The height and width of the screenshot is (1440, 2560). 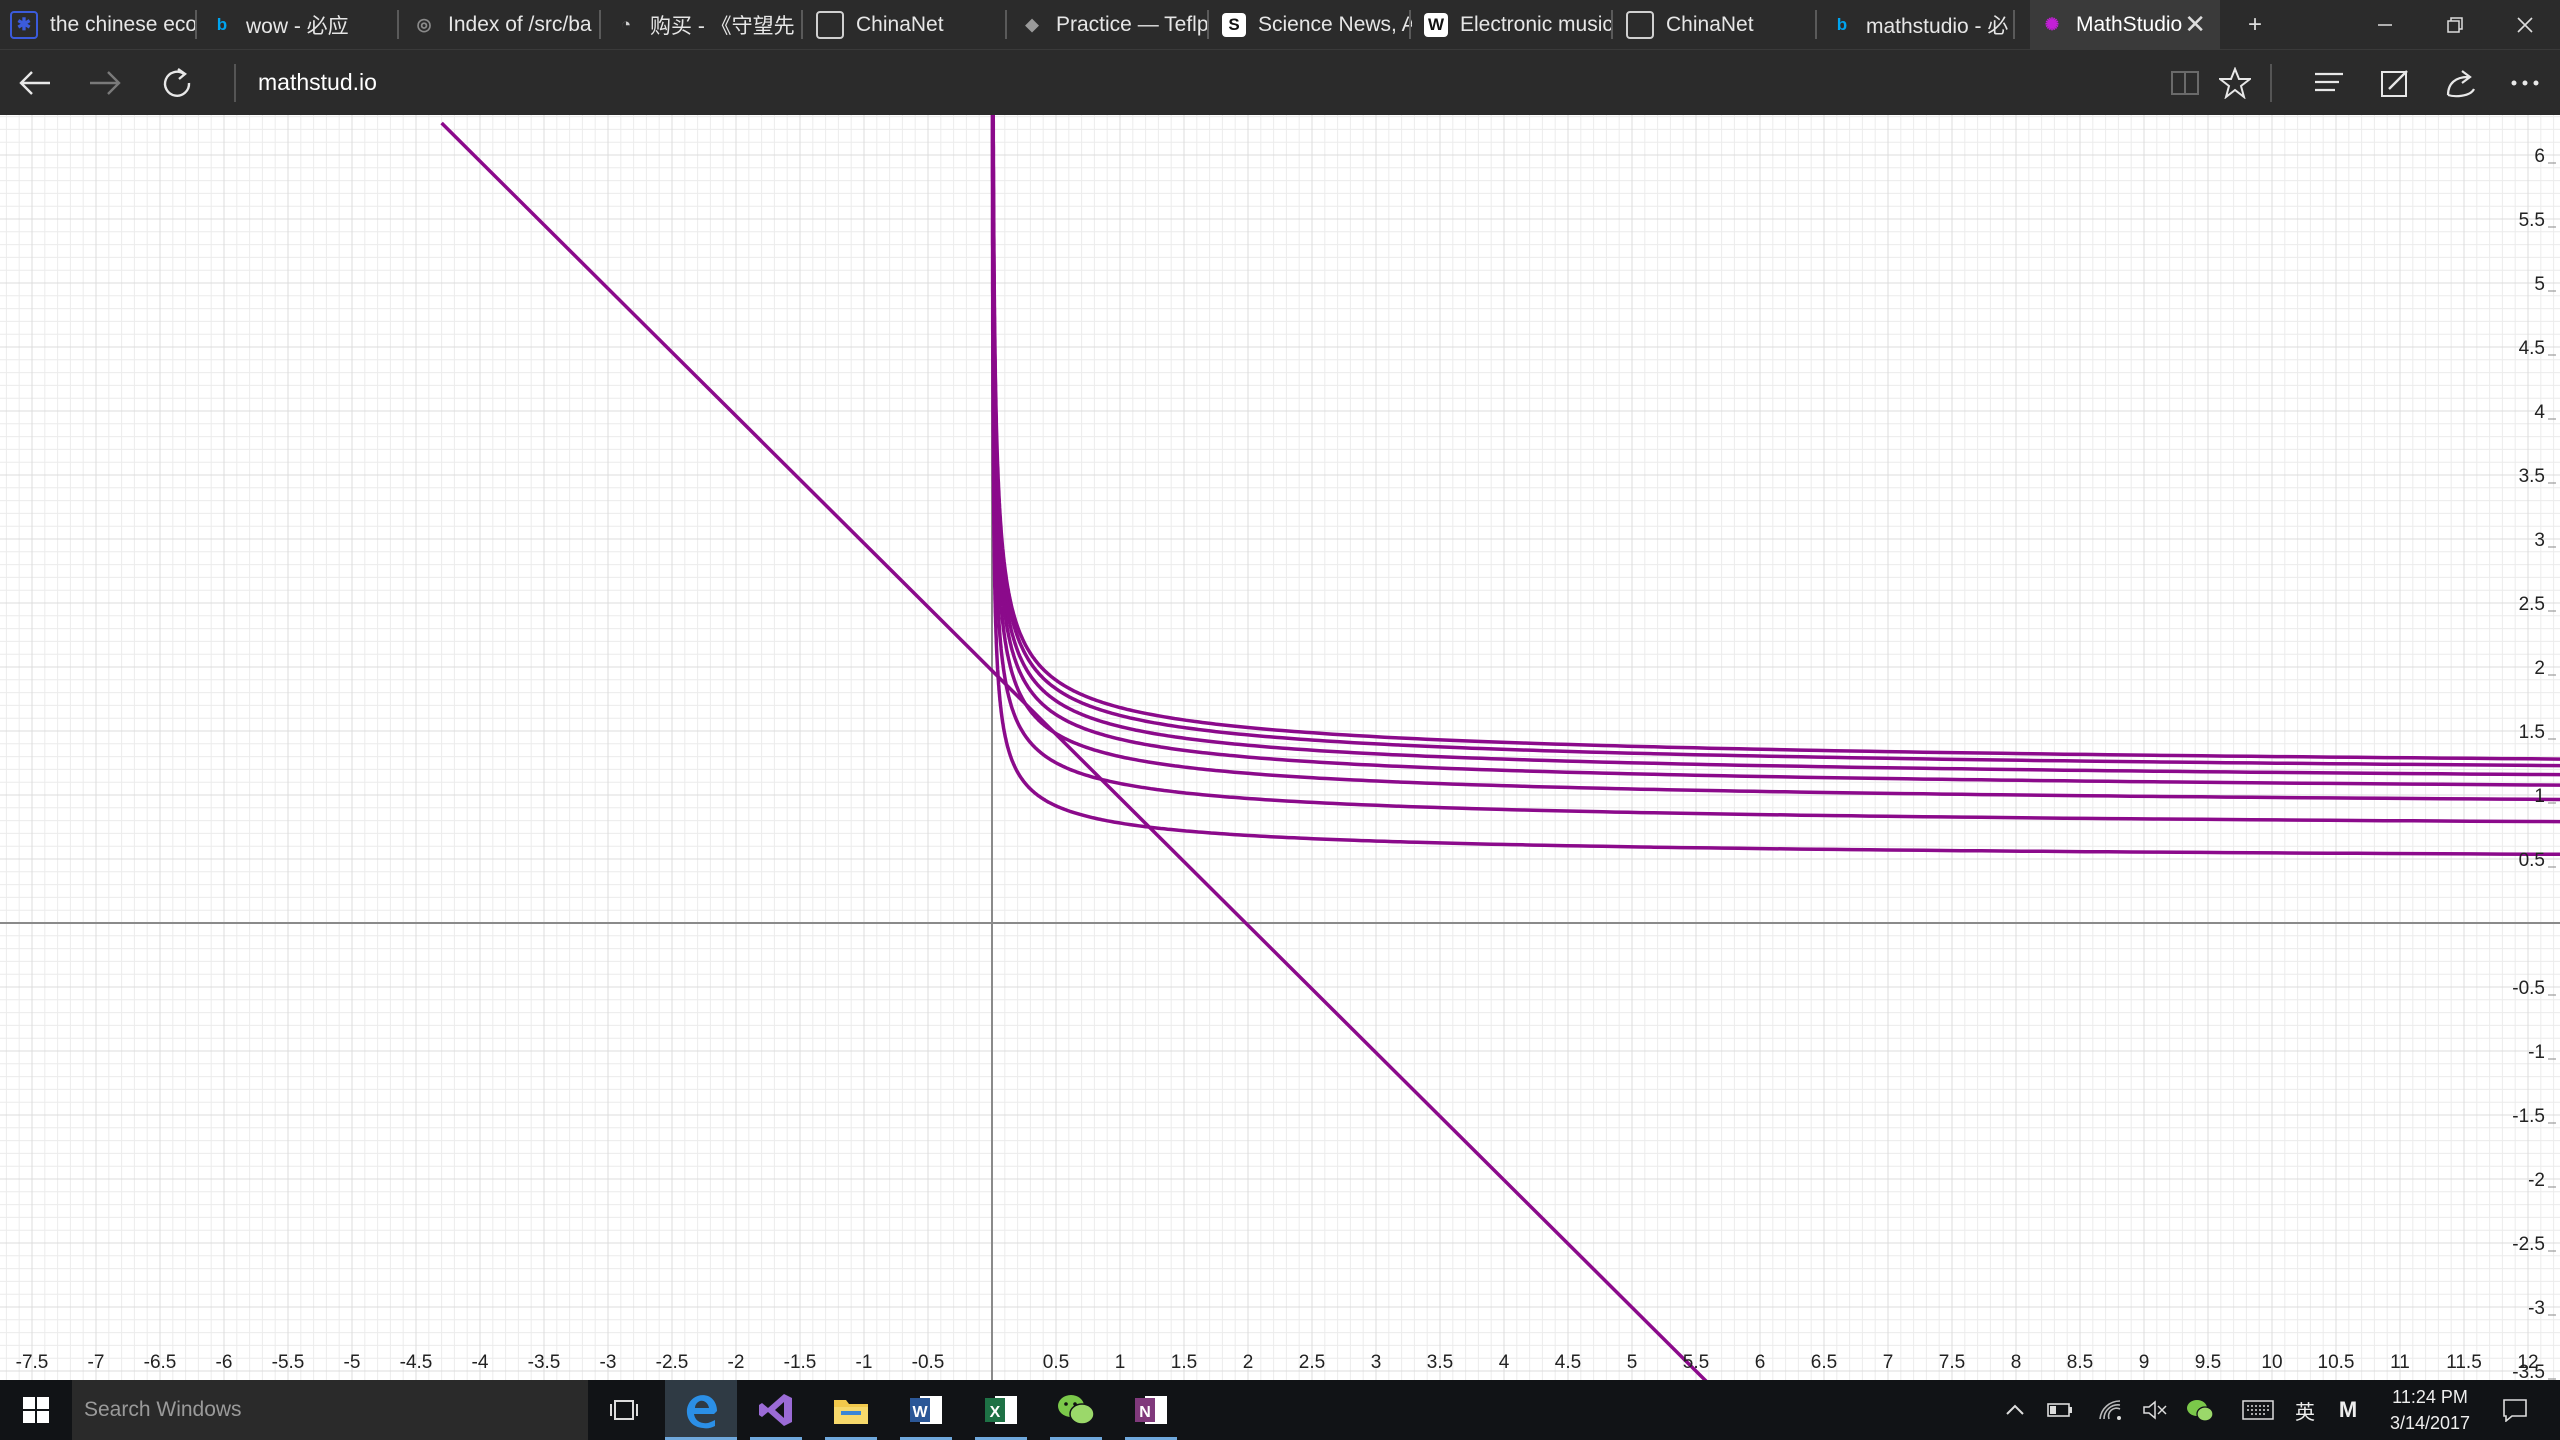 I want to click on address-bar: mathstud.io, so click(x=317, y=82).